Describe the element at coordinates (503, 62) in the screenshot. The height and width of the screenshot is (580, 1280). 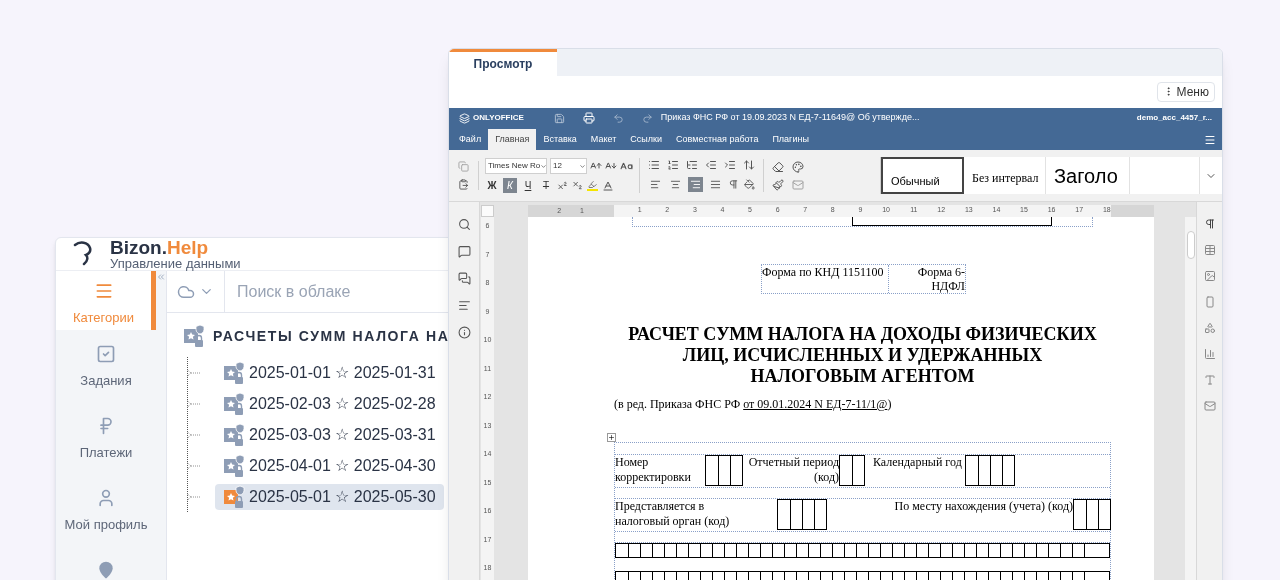
I see `viewer-tab: Просмотр` at that location.